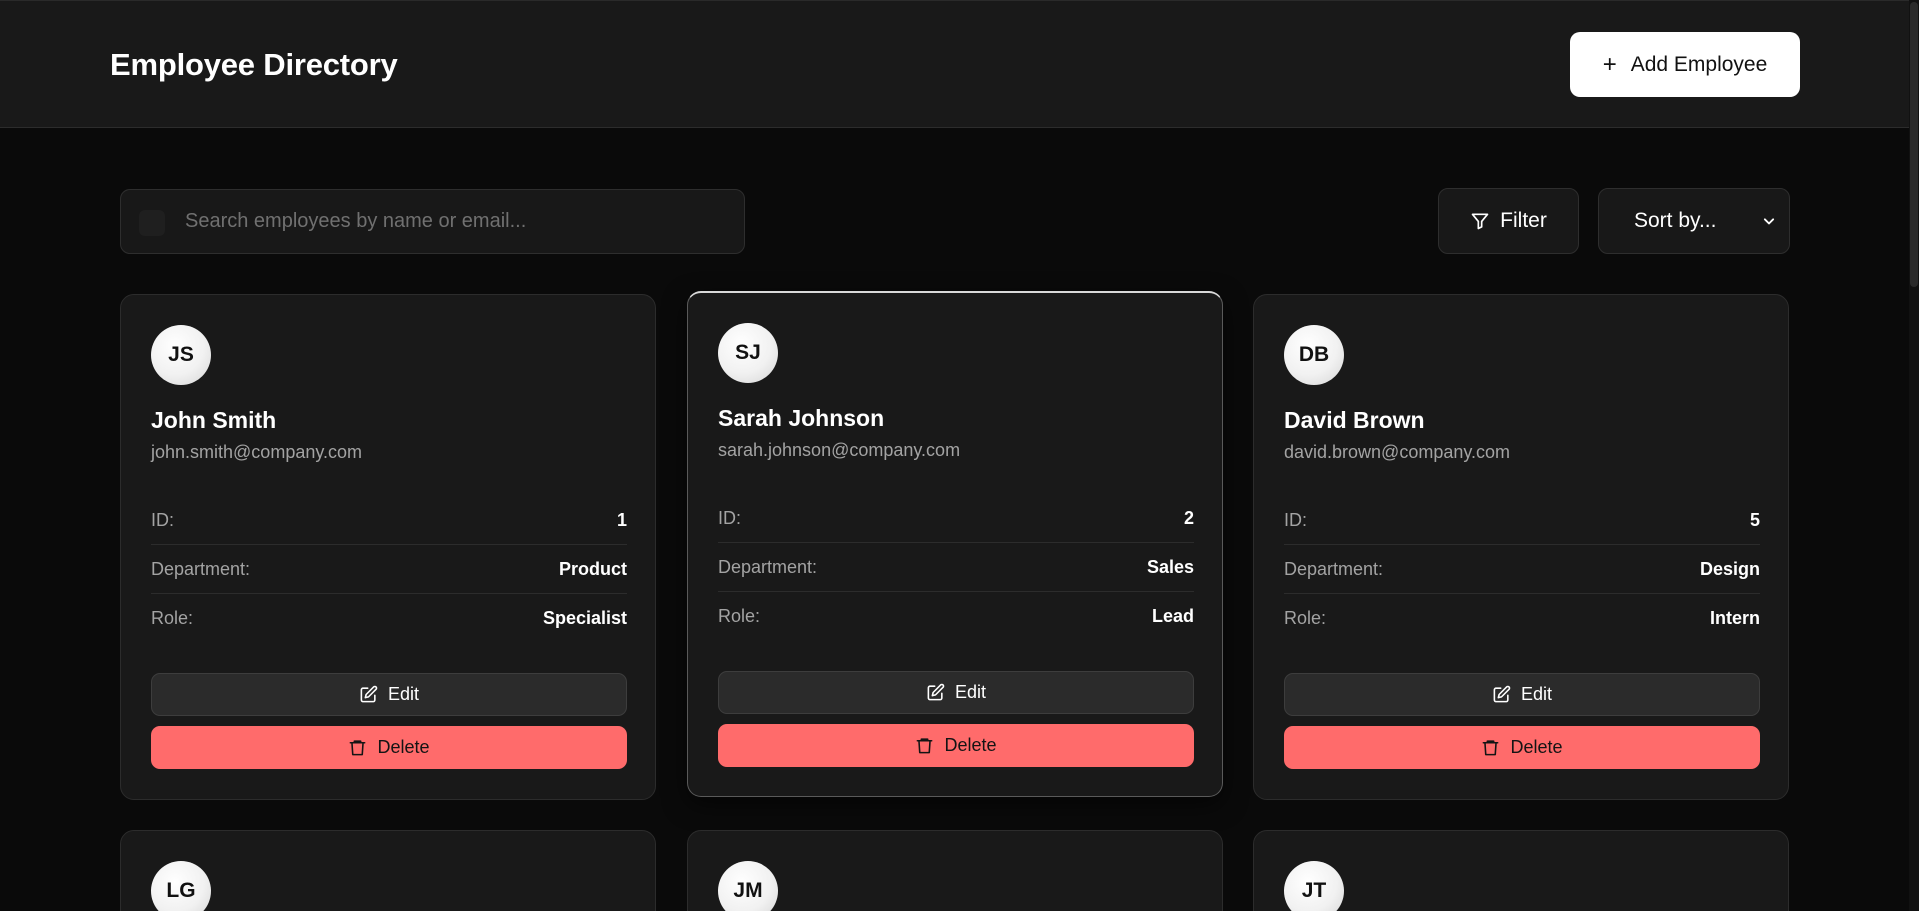 The width and height of the screenshot is (1919, 911). Describe the element at coordinates (1609, 64) in the screenshot. I see `plus-icon: +` at that location.